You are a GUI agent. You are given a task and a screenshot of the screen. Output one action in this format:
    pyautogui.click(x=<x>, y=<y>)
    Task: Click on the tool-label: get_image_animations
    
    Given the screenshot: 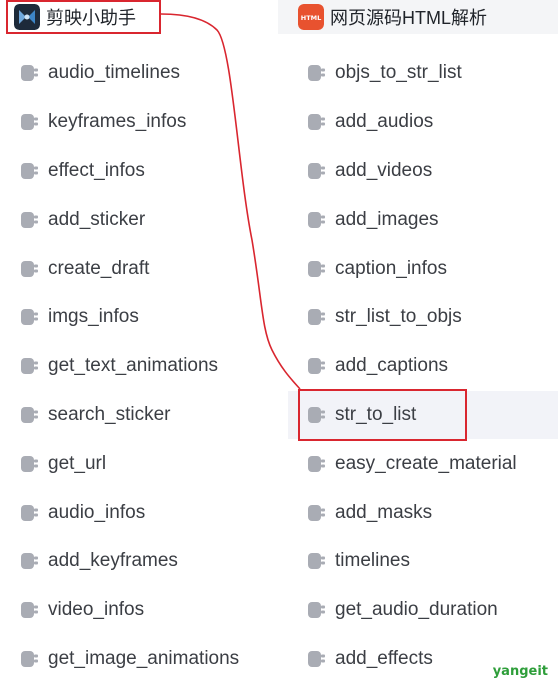 What is the action you would take?
    pyautogui.click(x=144, y=658)
    